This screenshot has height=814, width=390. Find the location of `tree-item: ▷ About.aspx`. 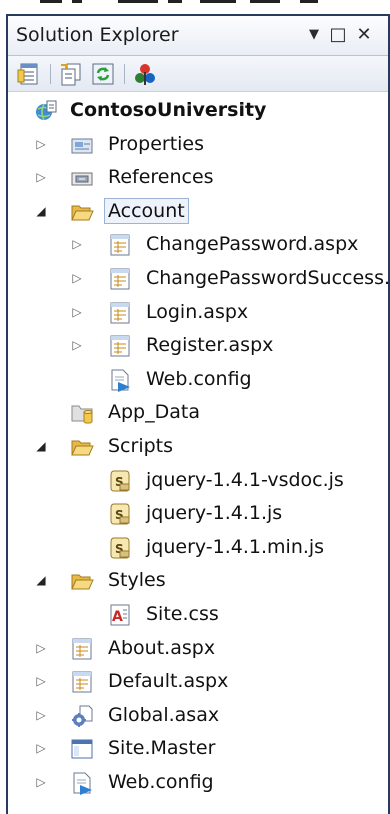

tree-item: ▷ About.aspx is located at coordinates (198, 648).